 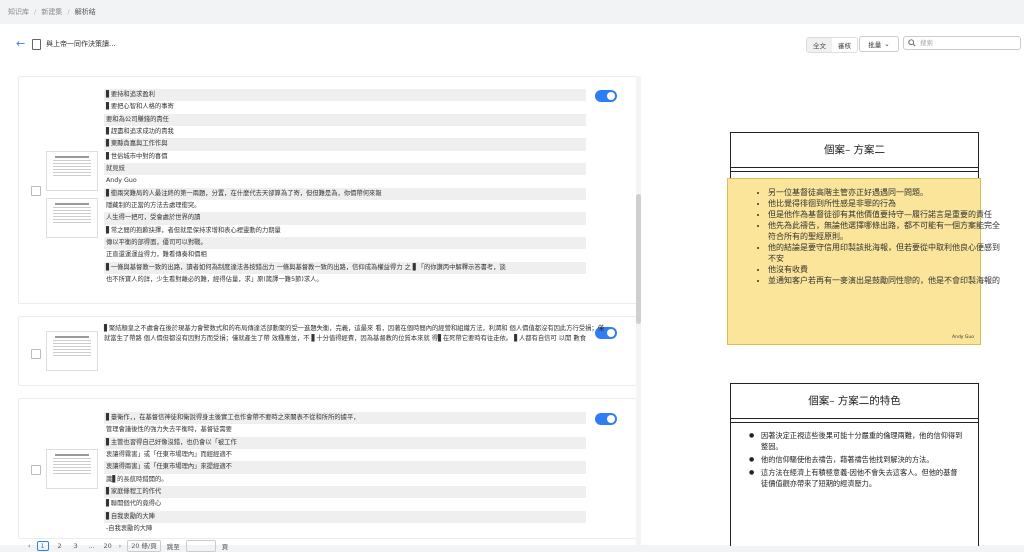 I want to click on slide-bullet: 他的結論是要守信用印製該批海報，但若要從中取利他良心便感到不安, so click(x=885, y=253).